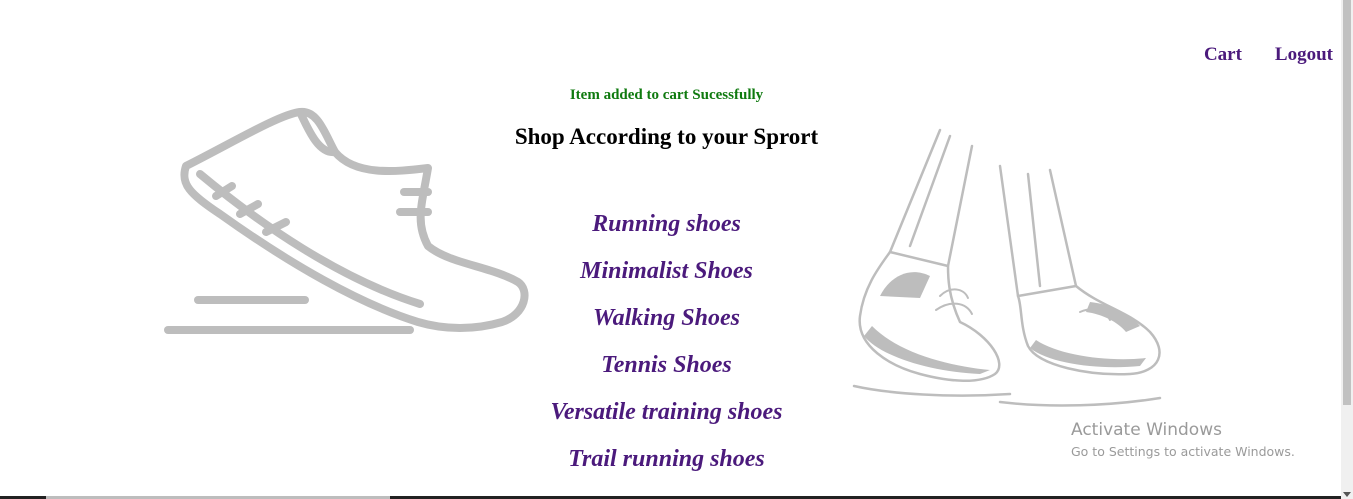  I want to click on list-item: Minimalist Shoes, so click(666, 276).